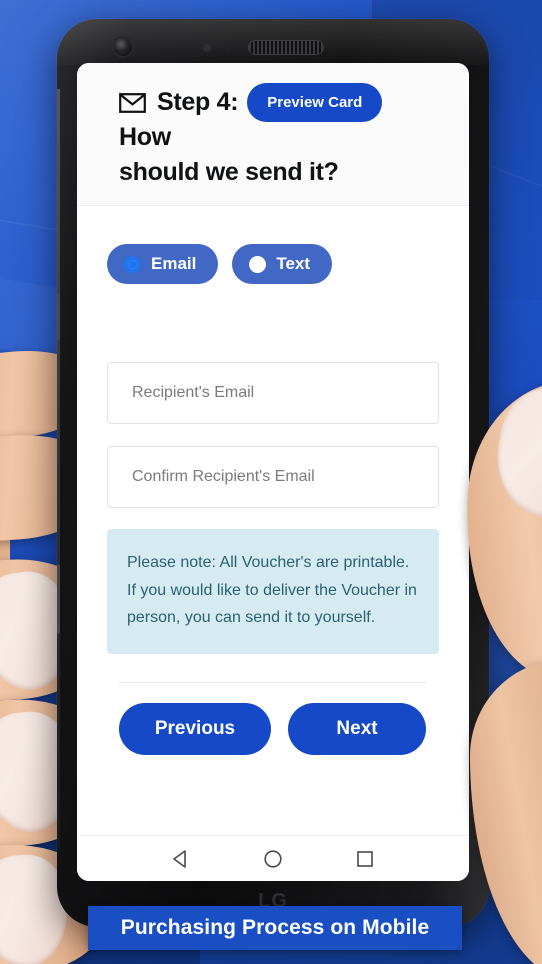  What do you see at coordinates (357, 728) in the screenshot?
I see `next-button: Next` at bounding box center [357, 728].